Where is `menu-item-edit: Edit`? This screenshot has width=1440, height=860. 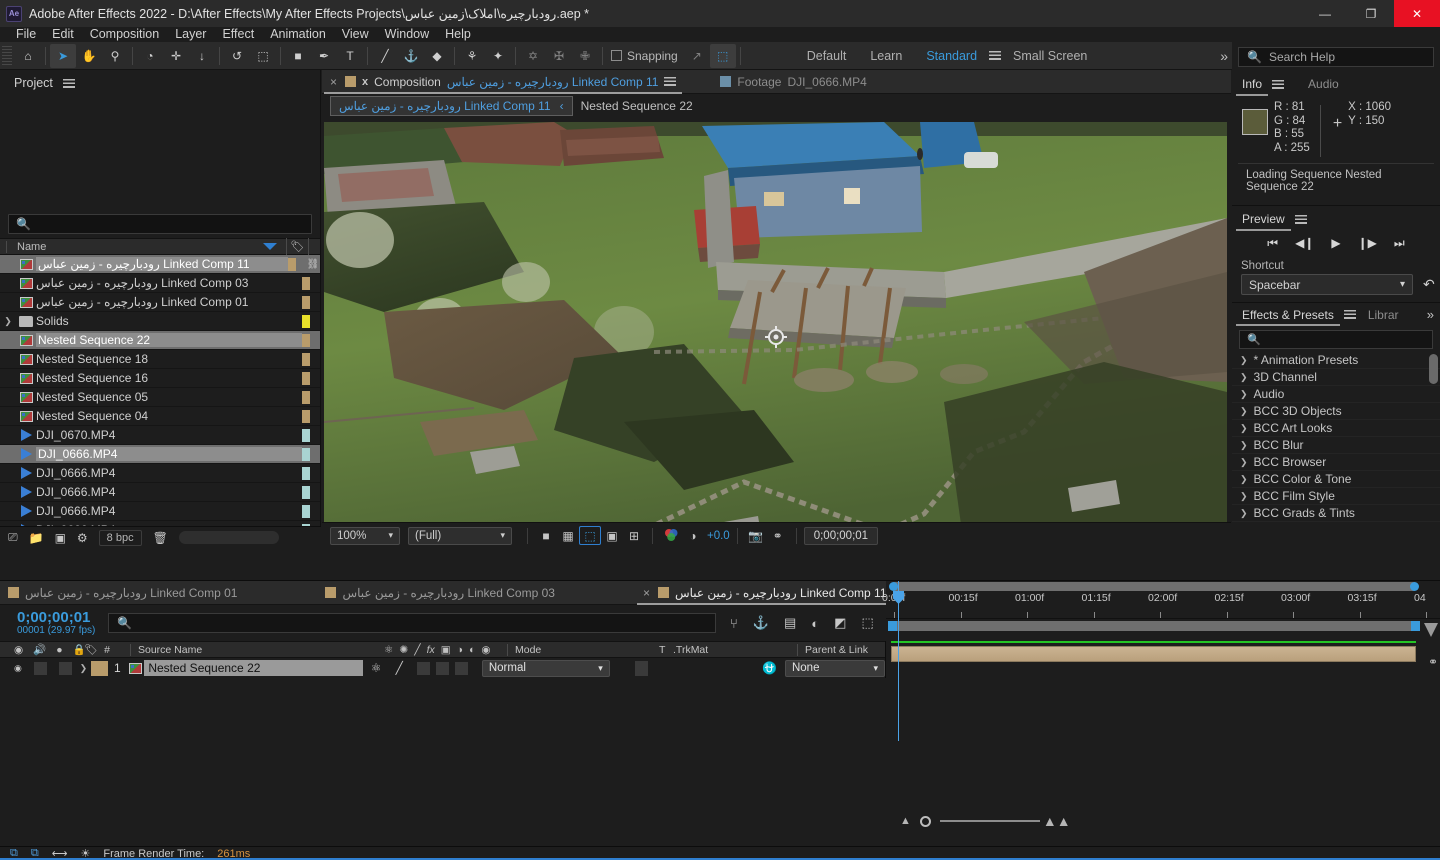
menu-item-edit: Edit is located at coordinates (63, 34).